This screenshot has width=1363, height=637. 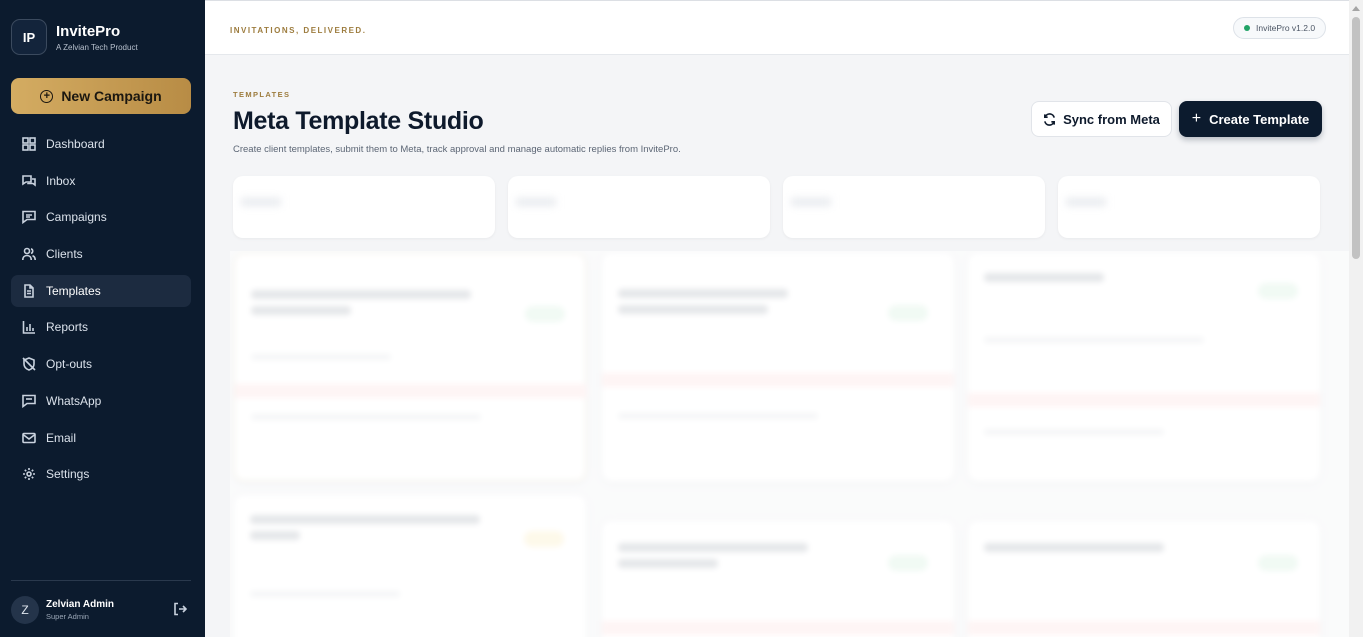 I want to click on mail-icon, so click(x=29, y=437).